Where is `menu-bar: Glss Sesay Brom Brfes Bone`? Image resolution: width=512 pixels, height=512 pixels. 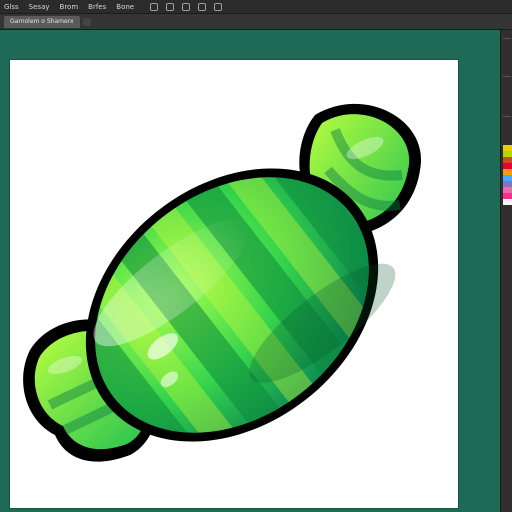
menu-bar: Glss Sesay Brom Brfes Bone is located at coordinates (256, 7).